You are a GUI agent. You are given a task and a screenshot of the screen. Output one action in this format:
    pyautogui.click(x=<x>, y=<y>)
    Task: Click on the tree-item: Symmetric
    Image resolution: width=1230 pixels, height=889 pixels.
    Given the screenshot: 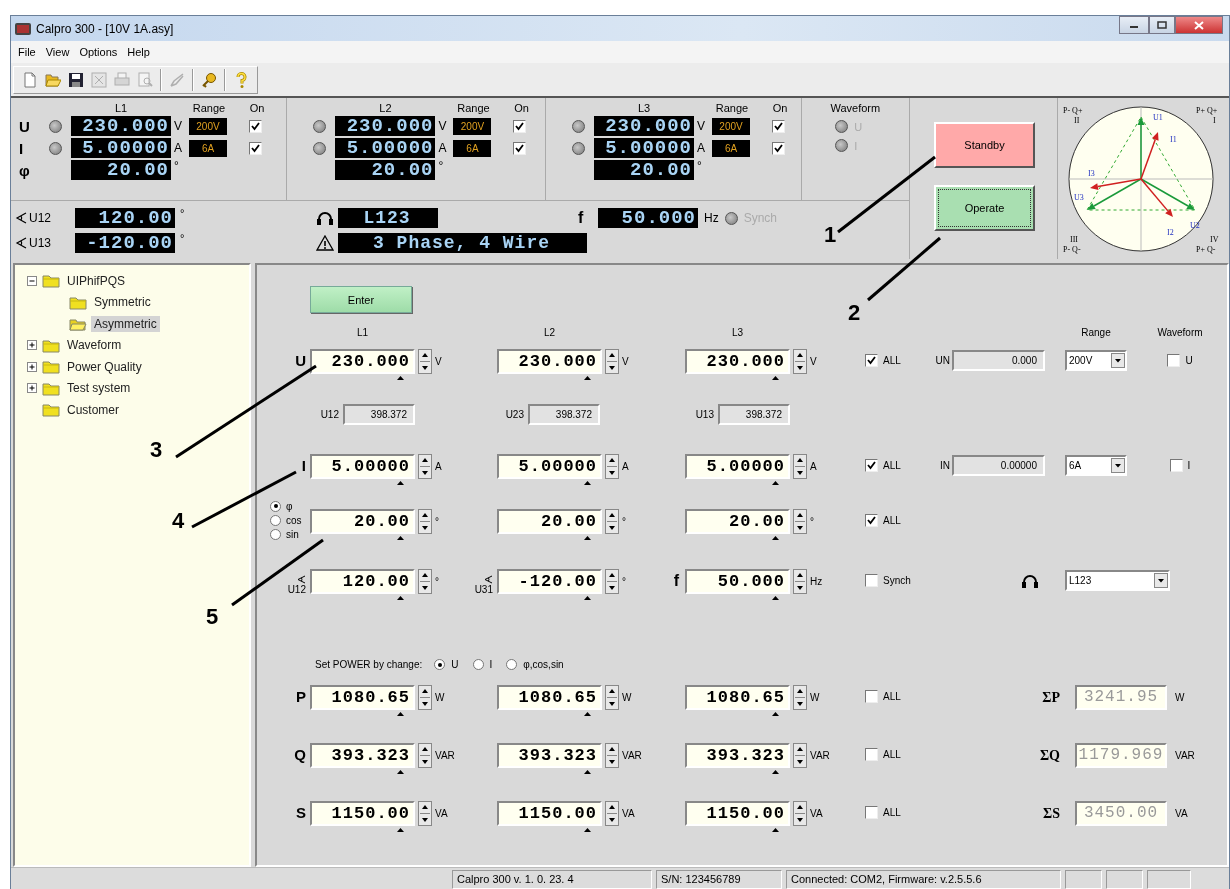 What is the action you would take?
    pyautogui.click(x=122, y=302)
    